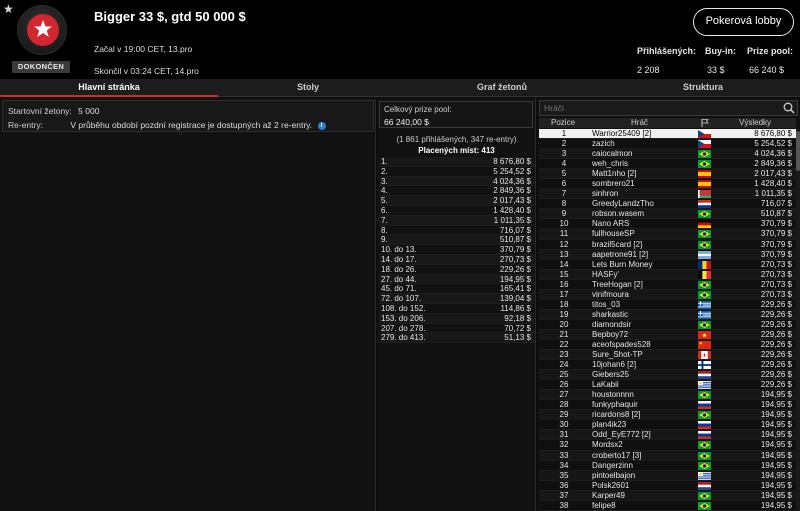  I want to click on table-row: 19 sharkastic 229,26 $, so click(667, 314).